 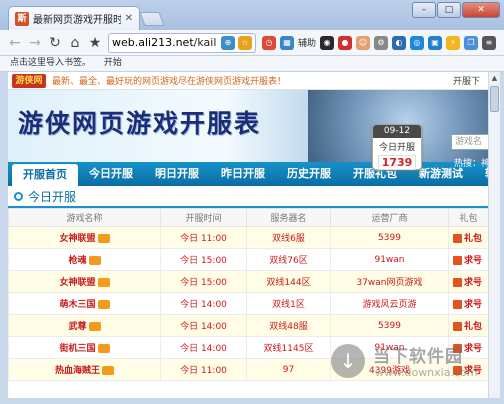 I want to click on server-name-cell: 双线6服, so click(x=288, y=237).